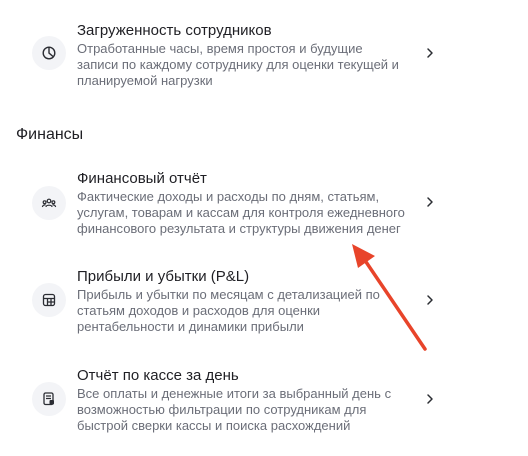  What do you see at coordinates (163, 276) in the screenshot?
I see `report-title: Прибыли и убытки (P&L)` at bounding box center [163, 276].